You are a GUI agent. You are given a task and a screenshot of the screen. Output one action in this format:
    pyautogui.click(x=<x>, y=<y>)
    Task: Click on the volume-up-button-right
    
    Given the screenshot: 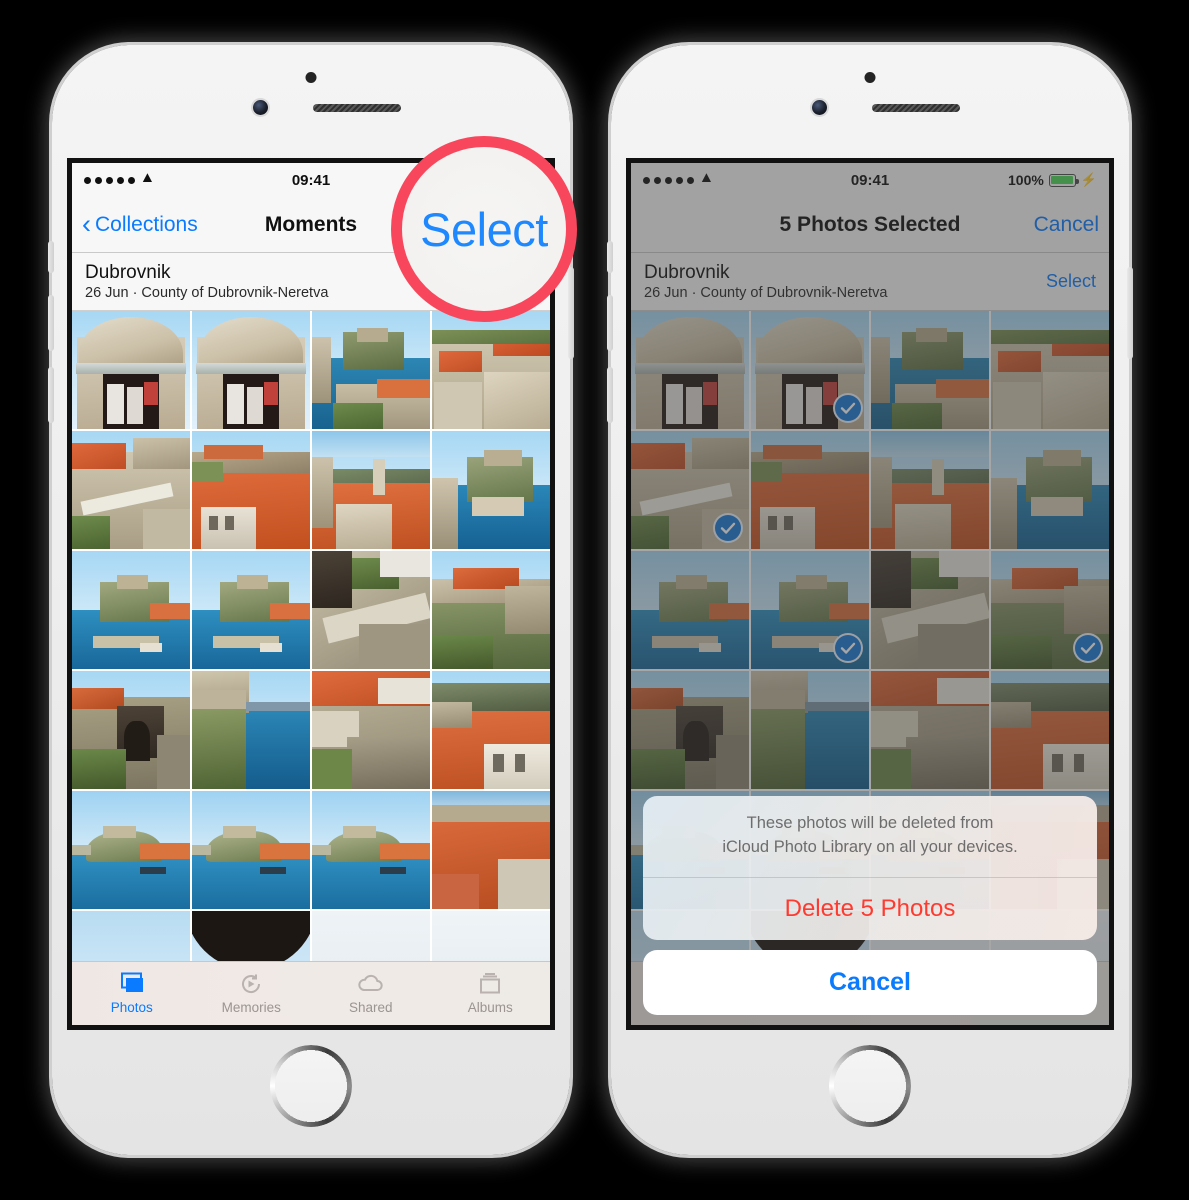 What is the action you would take?
    pyautogui.click(x=610, y=323)
    